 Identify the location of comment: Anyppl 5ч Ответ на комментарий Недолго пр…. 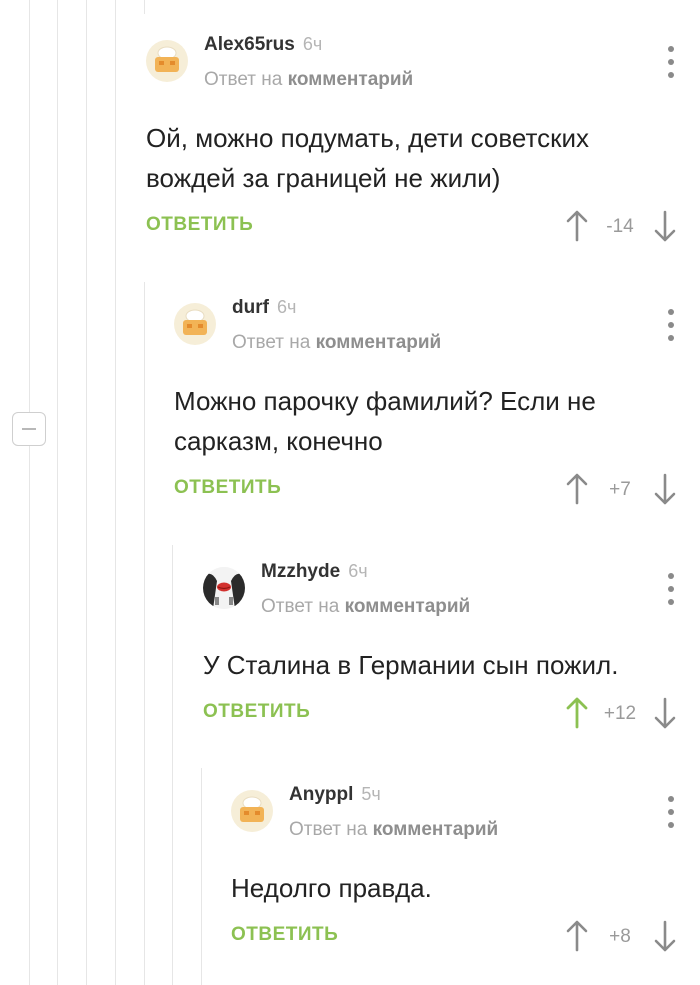
(465, 874).